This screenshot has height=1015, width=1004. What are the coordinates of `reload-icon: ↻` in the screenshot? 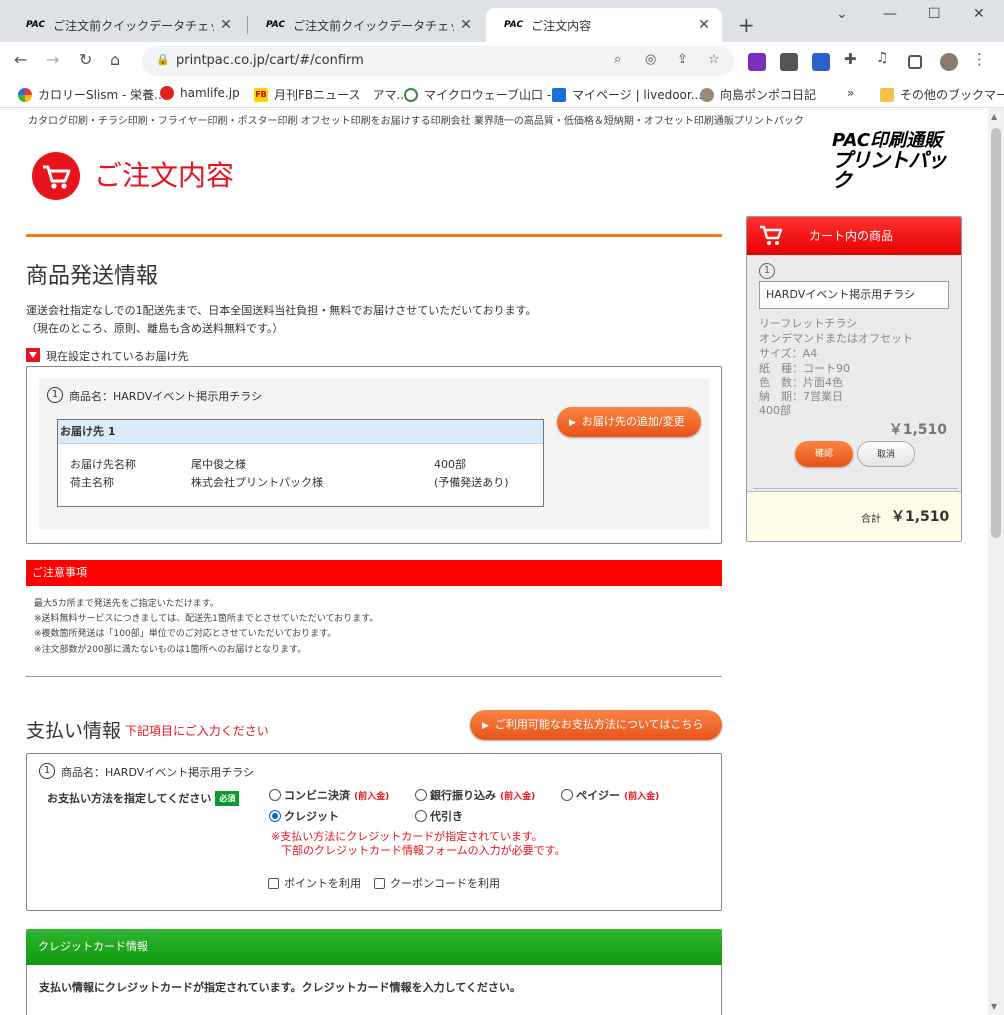 It's located at (85, 59).